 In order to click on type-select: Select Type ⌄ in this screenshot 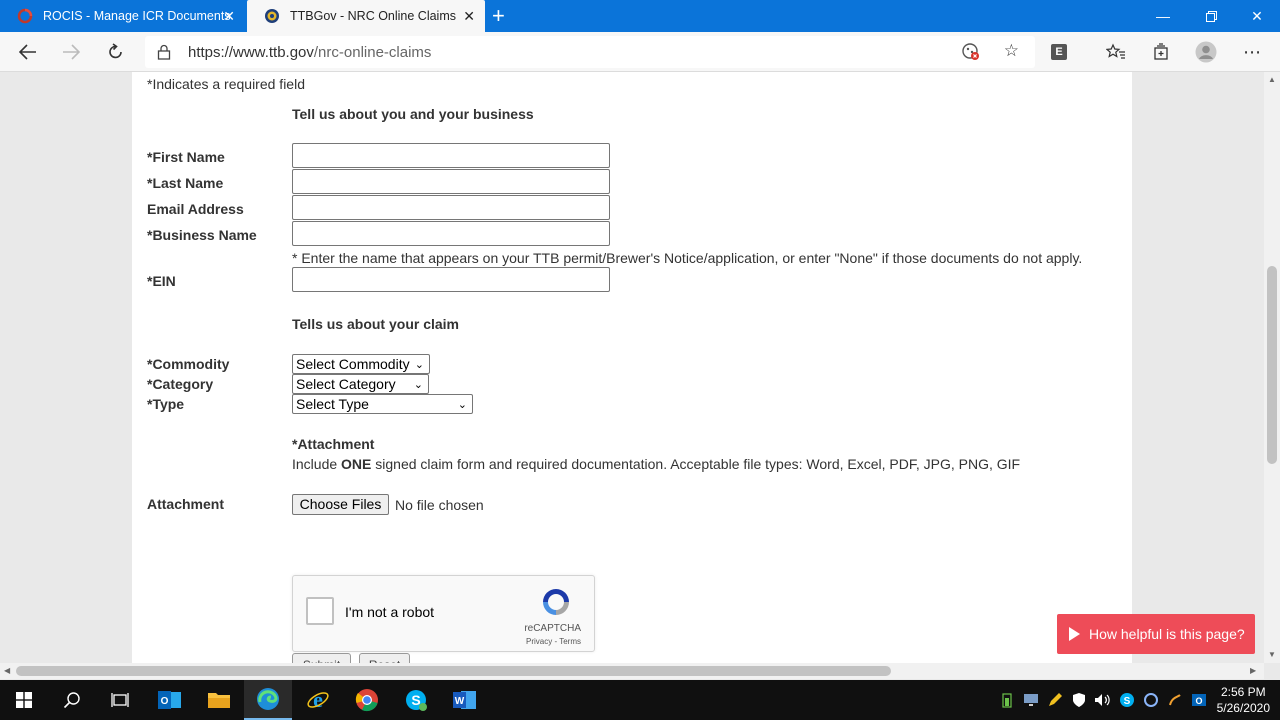, I will do `click(382, 404)`.